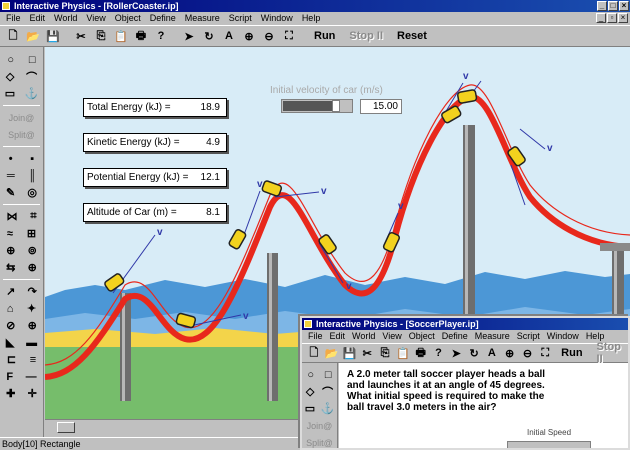 The height and width of the screenshot is (450, 630). I want to click on xy-tool-icon: F, so click(9, 377).